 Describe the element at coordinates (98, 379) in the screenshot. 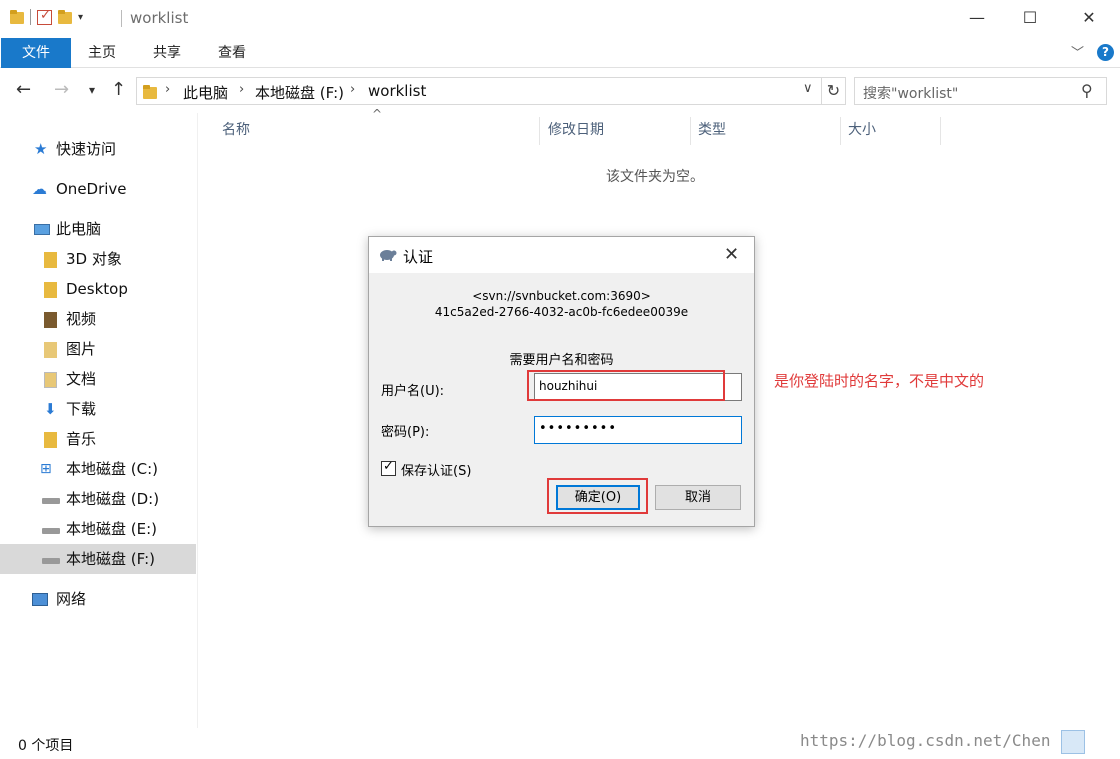

I see `sidebar-item-documents: 文档` at that location.